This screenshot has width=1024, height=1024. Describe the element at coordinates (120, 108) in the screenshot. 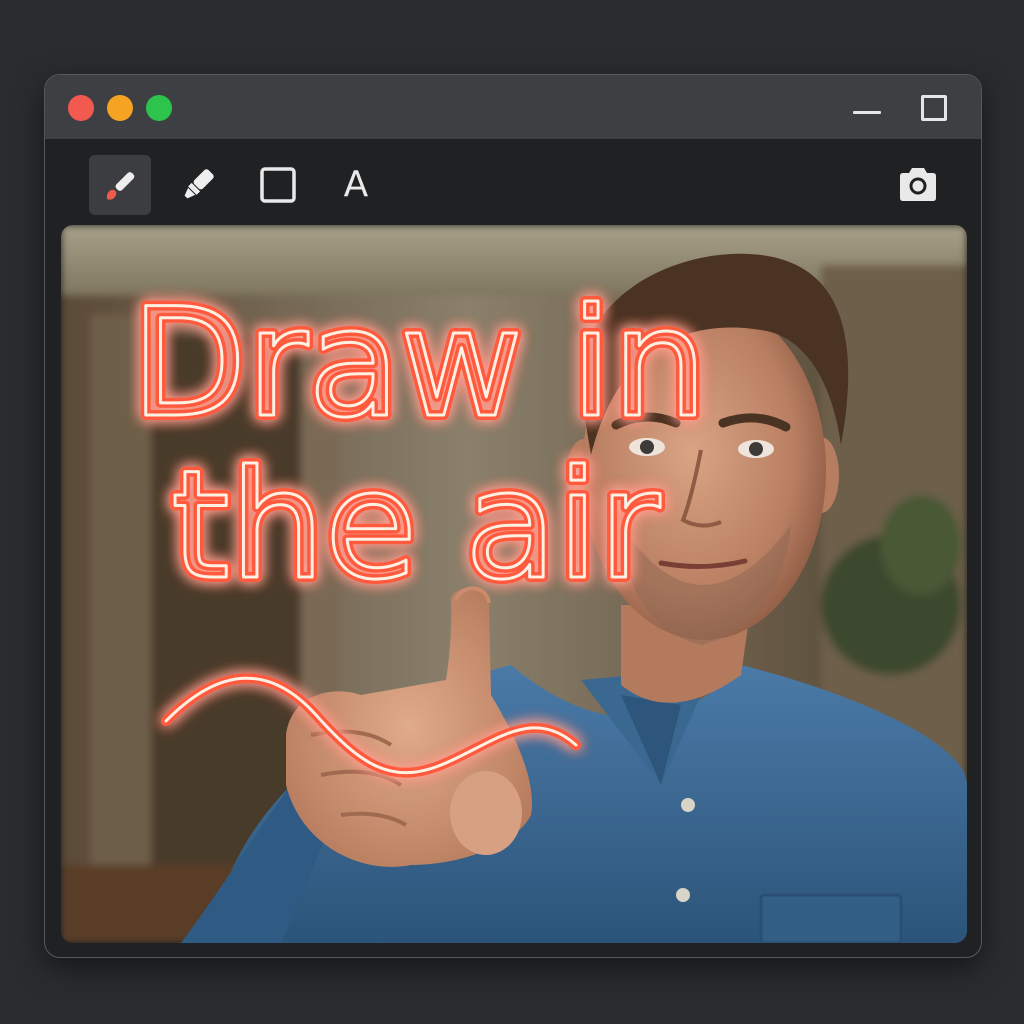

I see `minimize-button` at that location.